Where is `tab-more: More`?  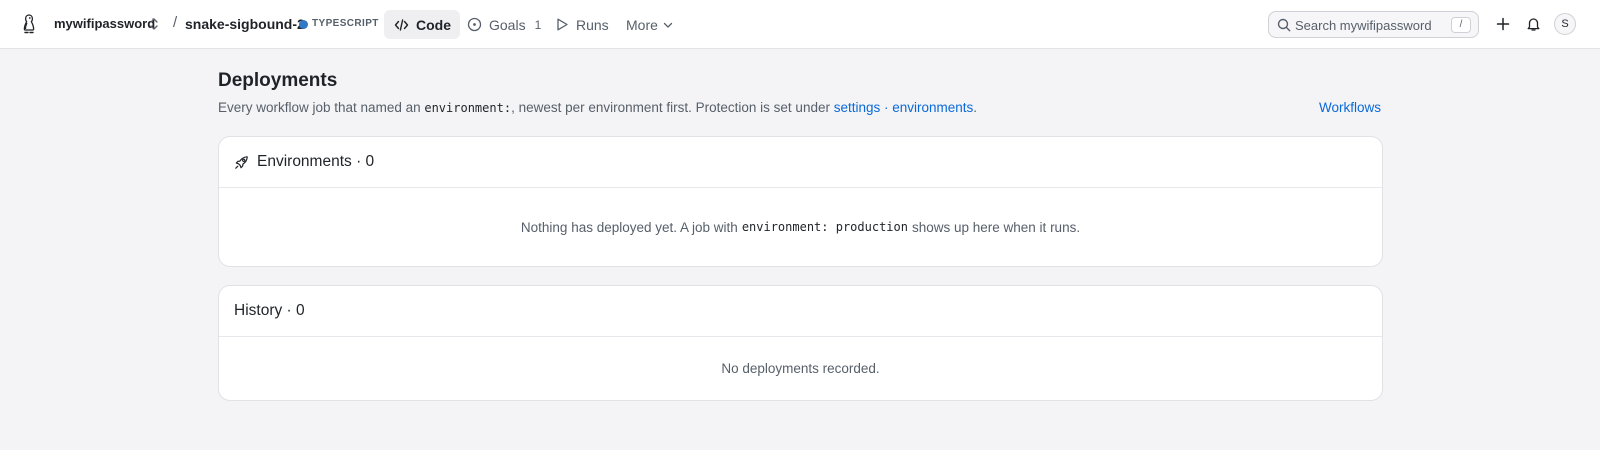
tab-more: More is located at coordinates (649, 24).